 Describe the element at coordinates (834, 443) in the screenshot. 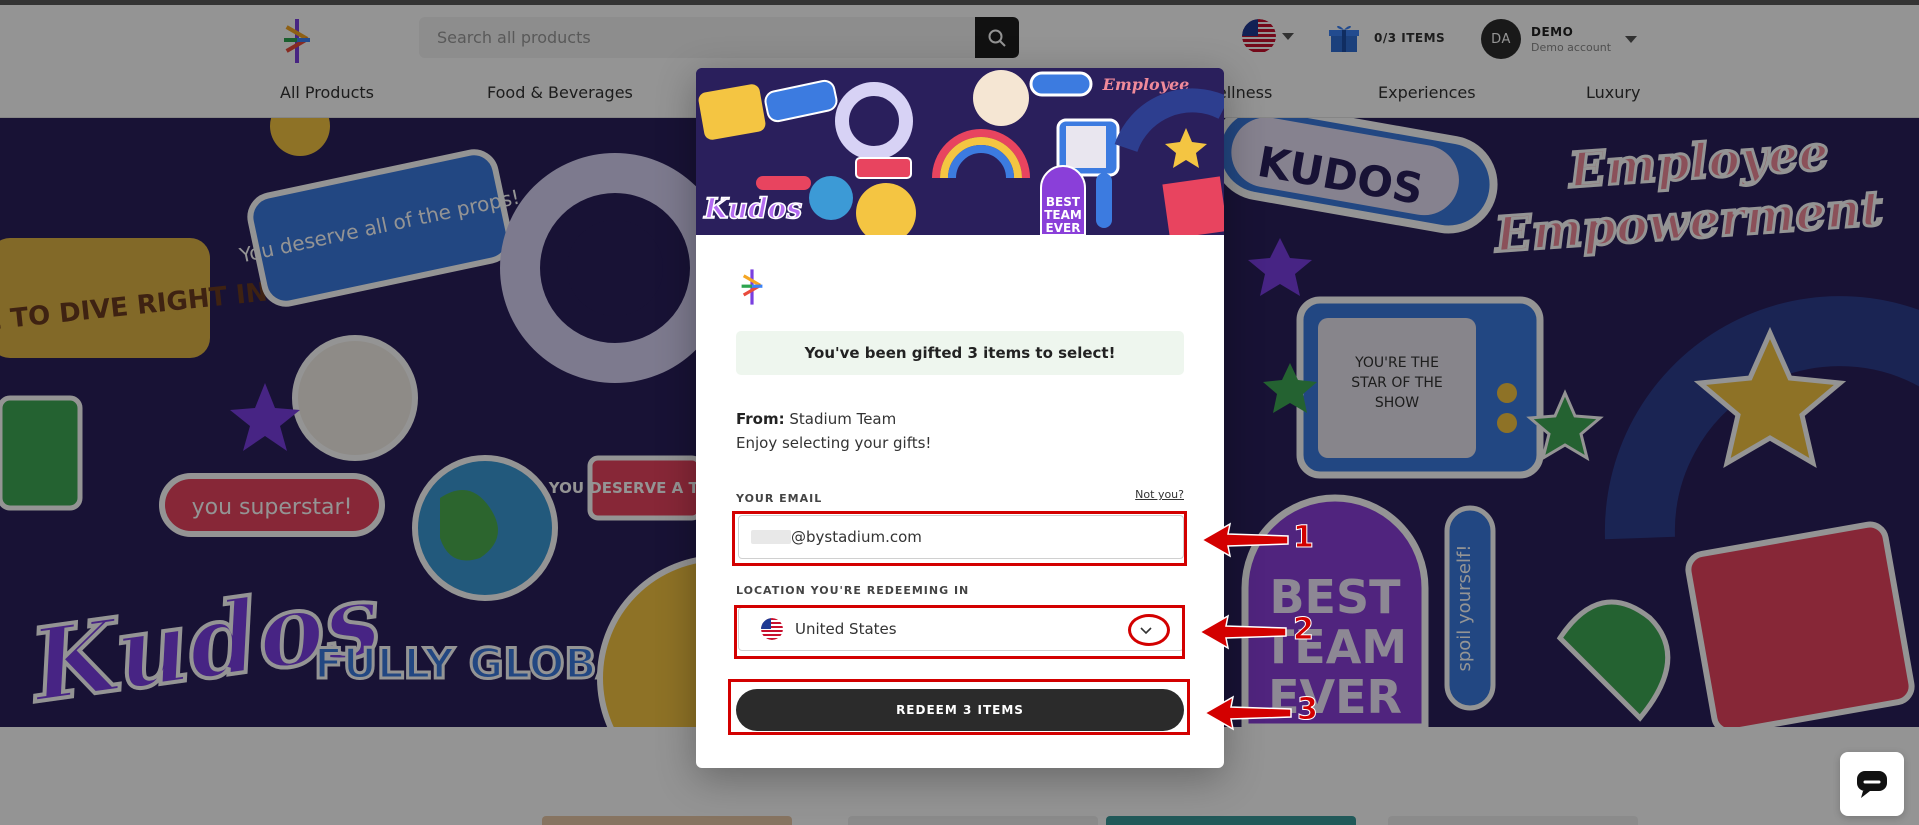

I see `enjoy-text: Enjoy selecting your gifts!` at that location.